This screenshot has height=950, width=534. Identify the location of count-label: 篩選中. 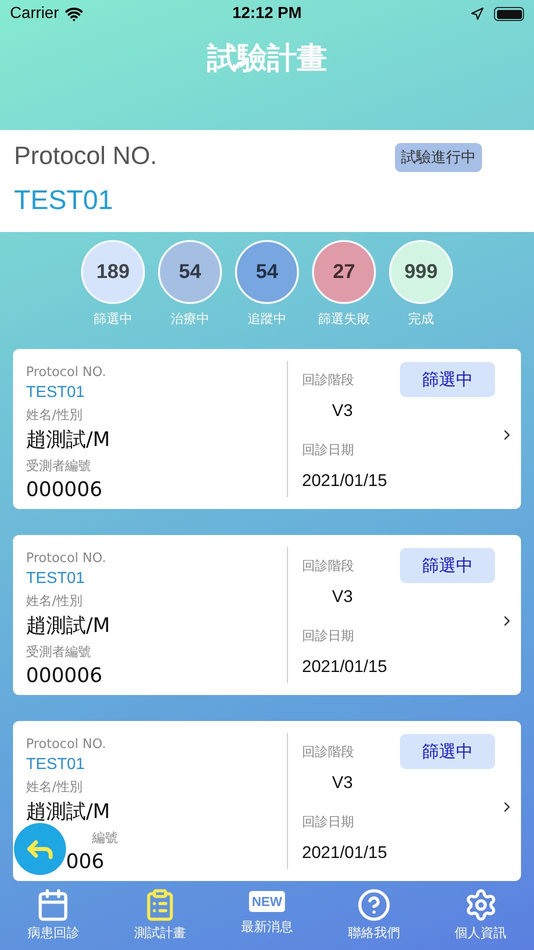
(113, 319).